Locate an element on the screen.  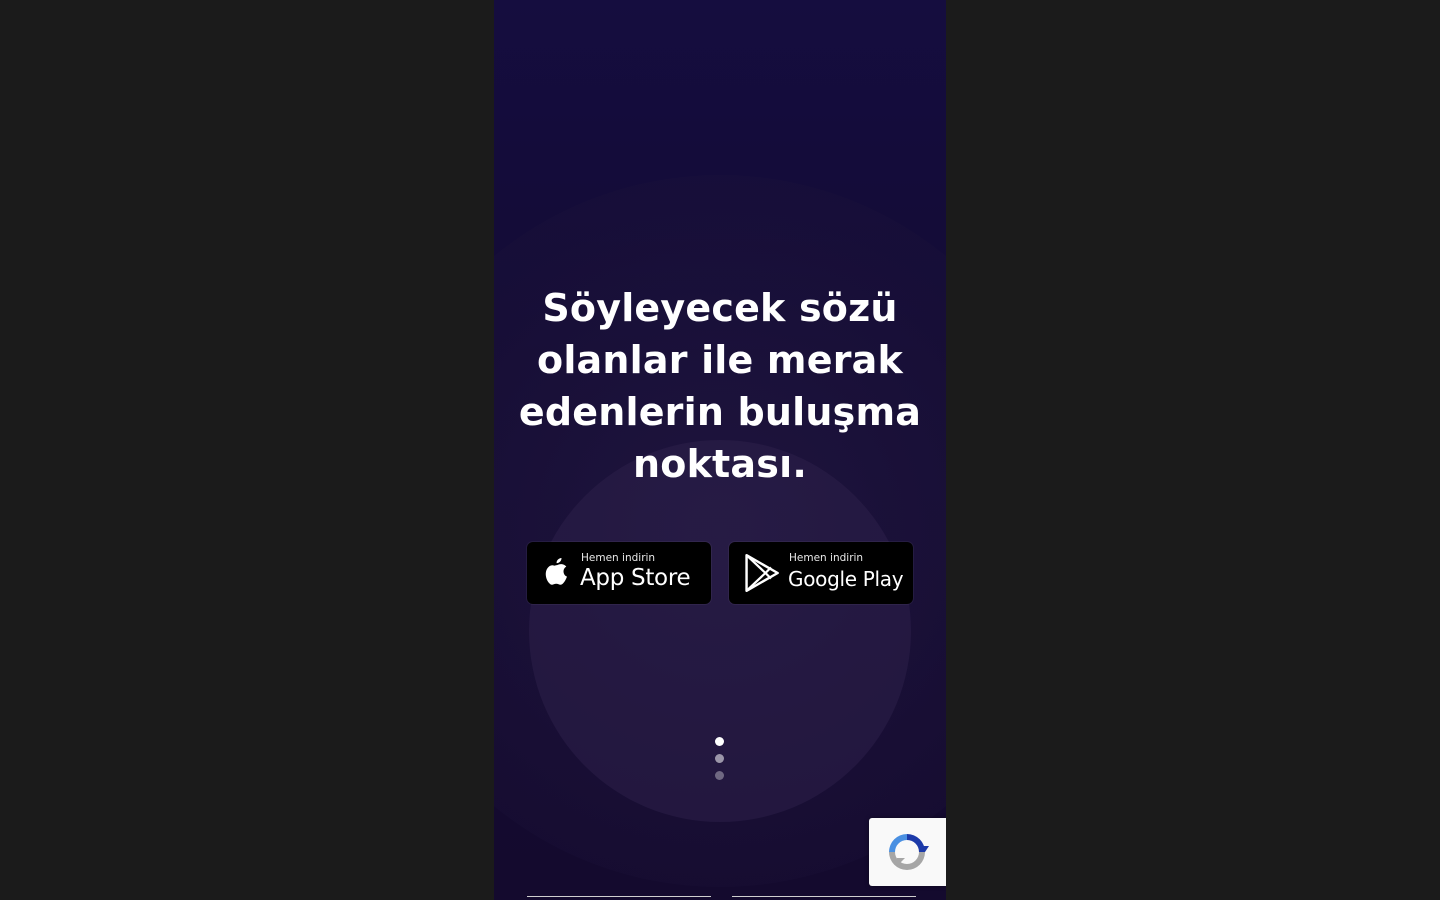
recaptcha-badge is located at coordinates (907, 852).